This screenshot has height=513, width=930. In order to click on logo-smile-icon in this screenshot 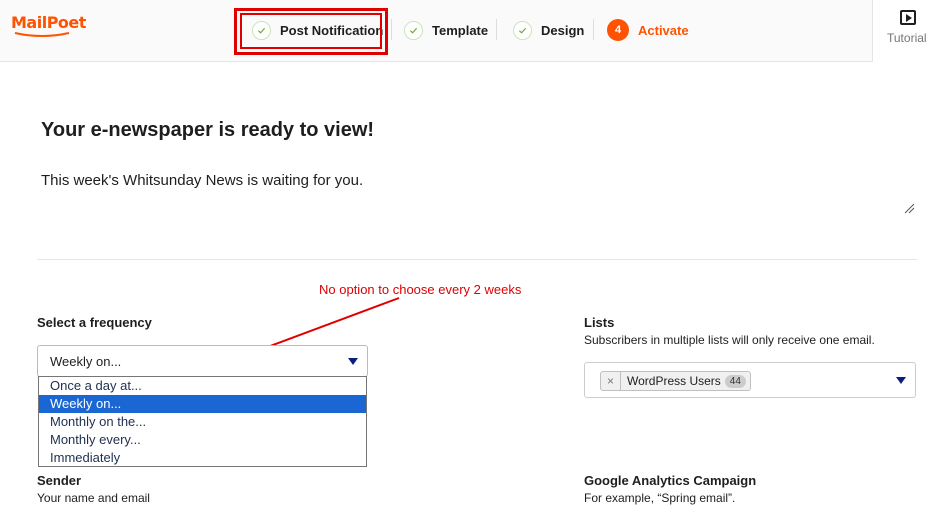, I will do `click(42, 34)`.